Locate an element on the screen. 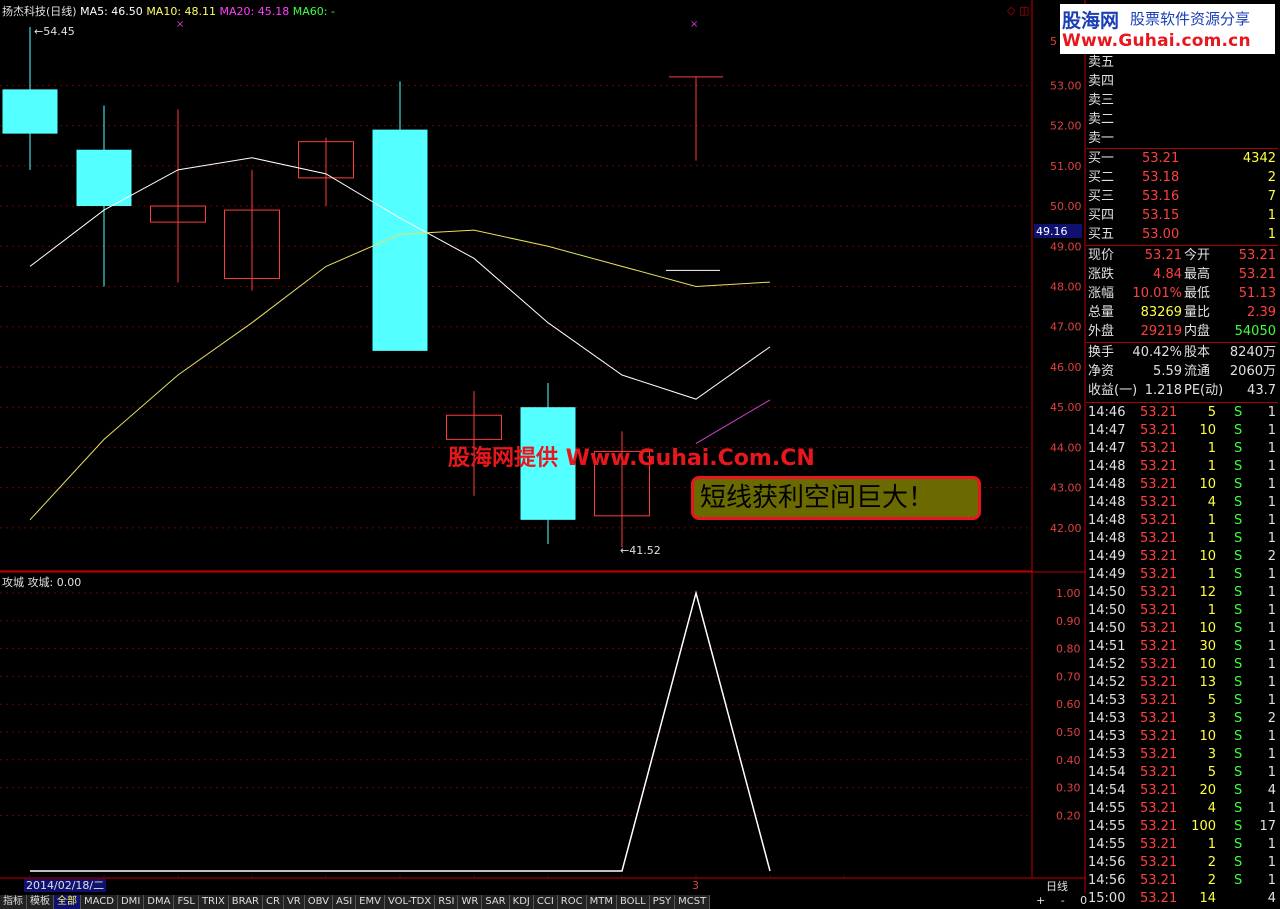  buy-label: 买四 is located at coordinates (1101, 215).